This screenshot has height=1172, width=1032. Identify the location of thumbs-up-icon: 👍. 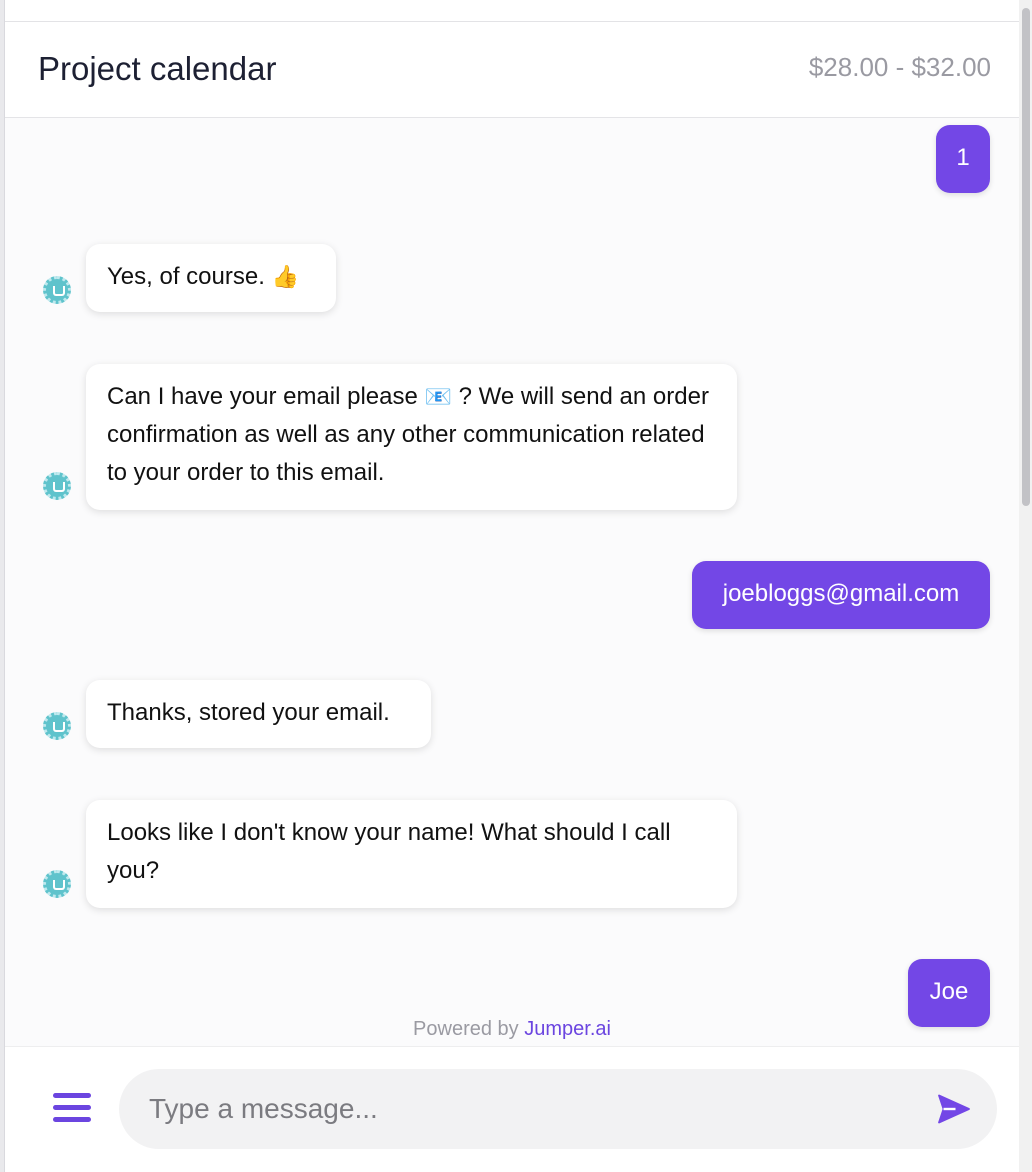
(285, 276).